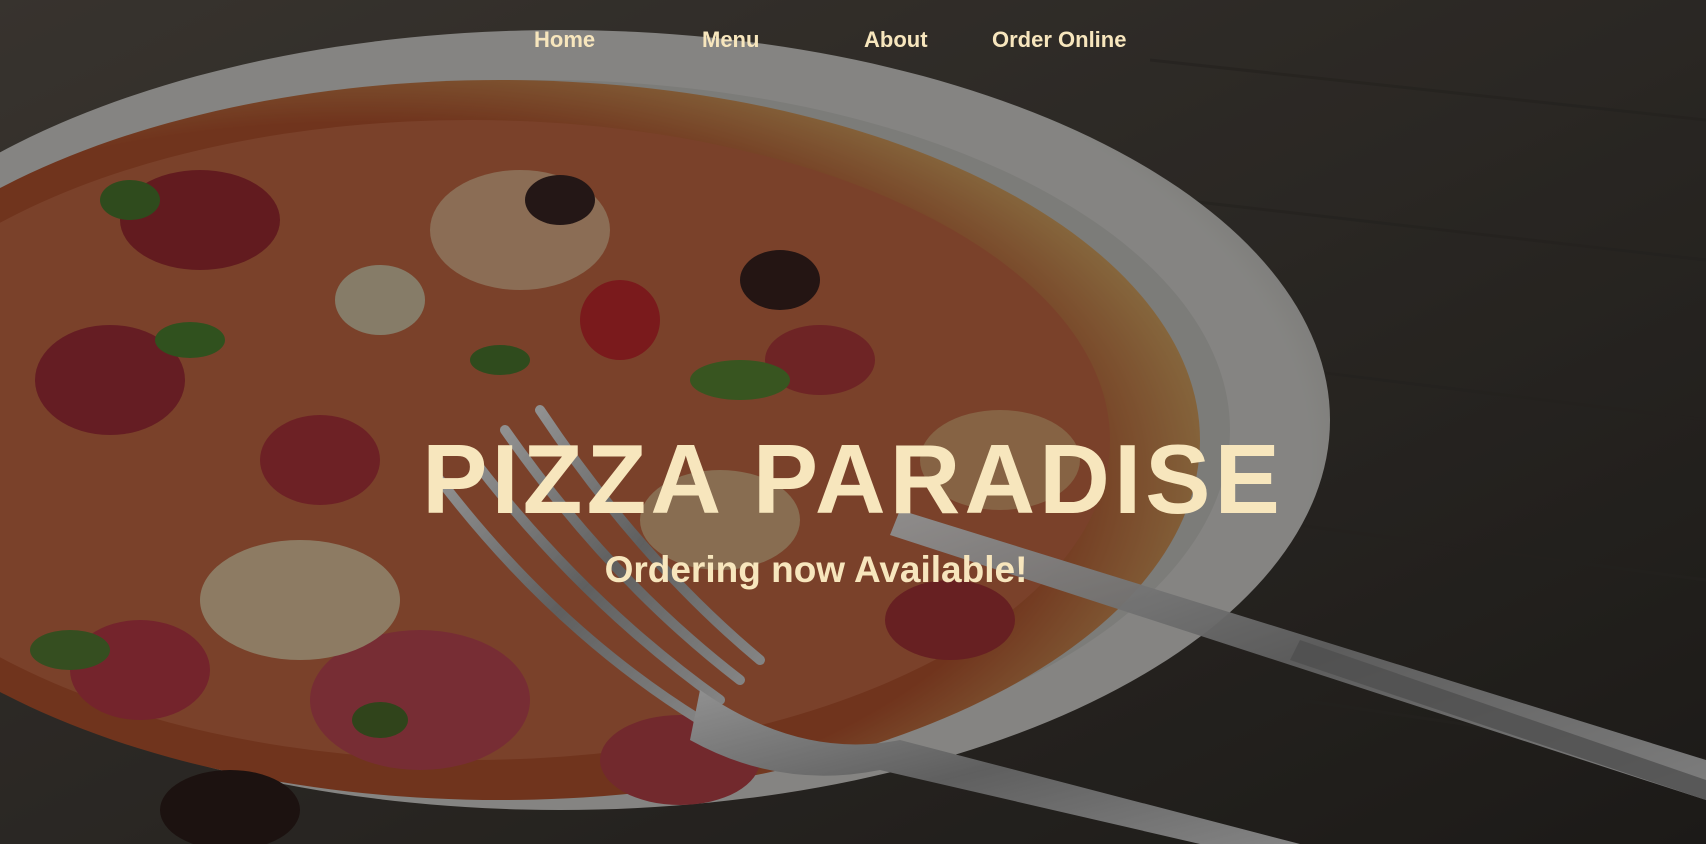 The image size is (1706, 844). I want to click on hero-subtitle: Ordering now Available!, so click(816, 569).